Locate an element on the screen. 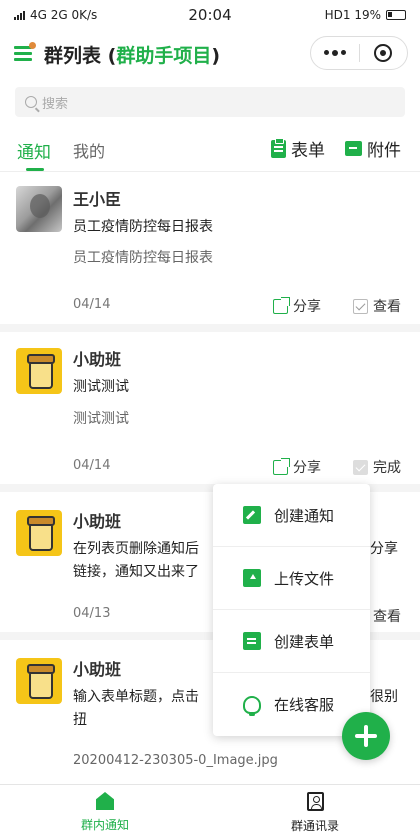  notice-title: 员工疫情防控每日报表 is located at coordinates (143, 227).